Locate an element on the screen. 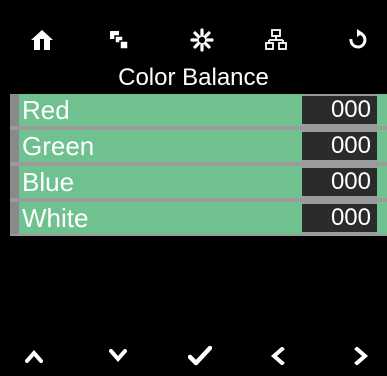 Image resolution: width=387 pixels, height=376 pixels. row-red: Red 000 is located at coordinates (198, 110).